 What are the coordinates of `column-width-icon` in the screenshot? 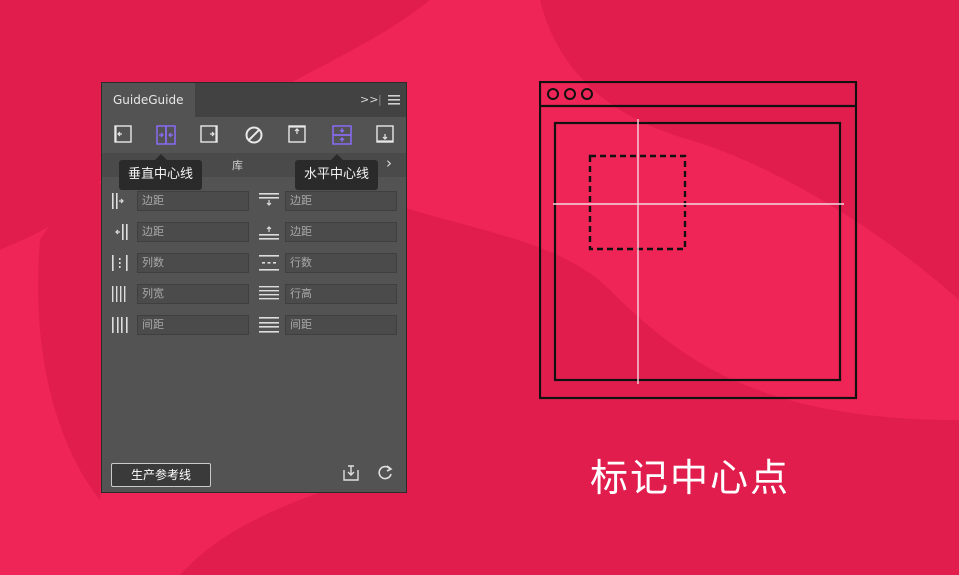 It's located at (121, 294).